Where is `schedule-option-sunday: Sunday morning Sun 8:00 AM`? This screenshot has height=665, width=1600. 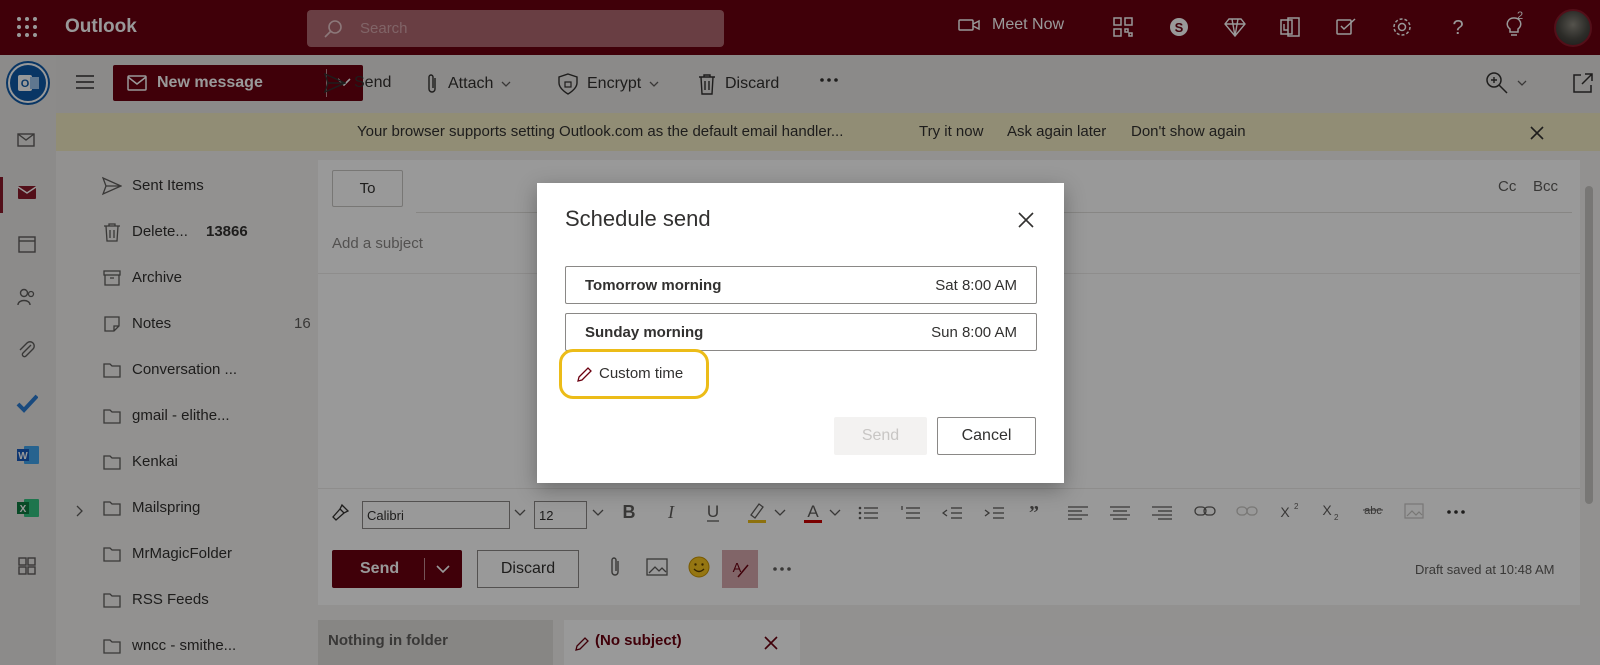 schedule-option-sunday: Sunday morning Sun 8:00 AM is located at coordinates (801, 332).